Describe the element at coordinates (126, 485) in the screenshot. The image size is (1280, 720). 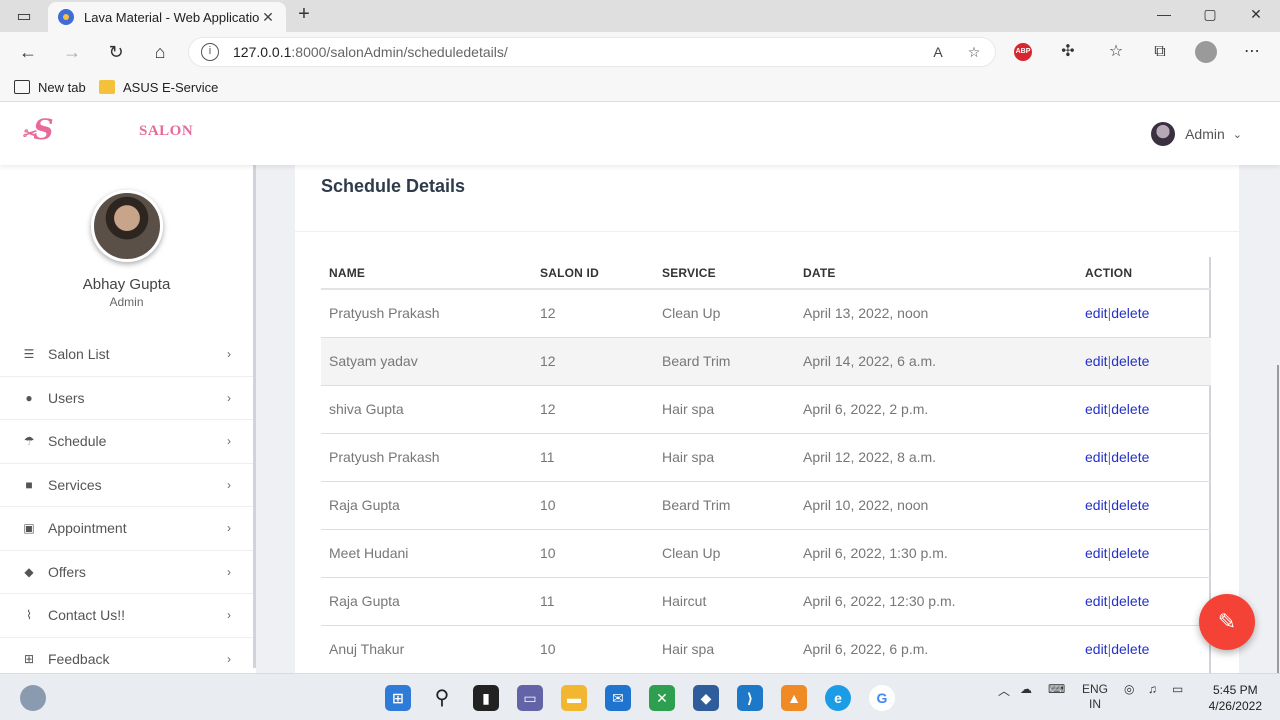
I see `sidebar-item-services: ■ Services ›` at that location.